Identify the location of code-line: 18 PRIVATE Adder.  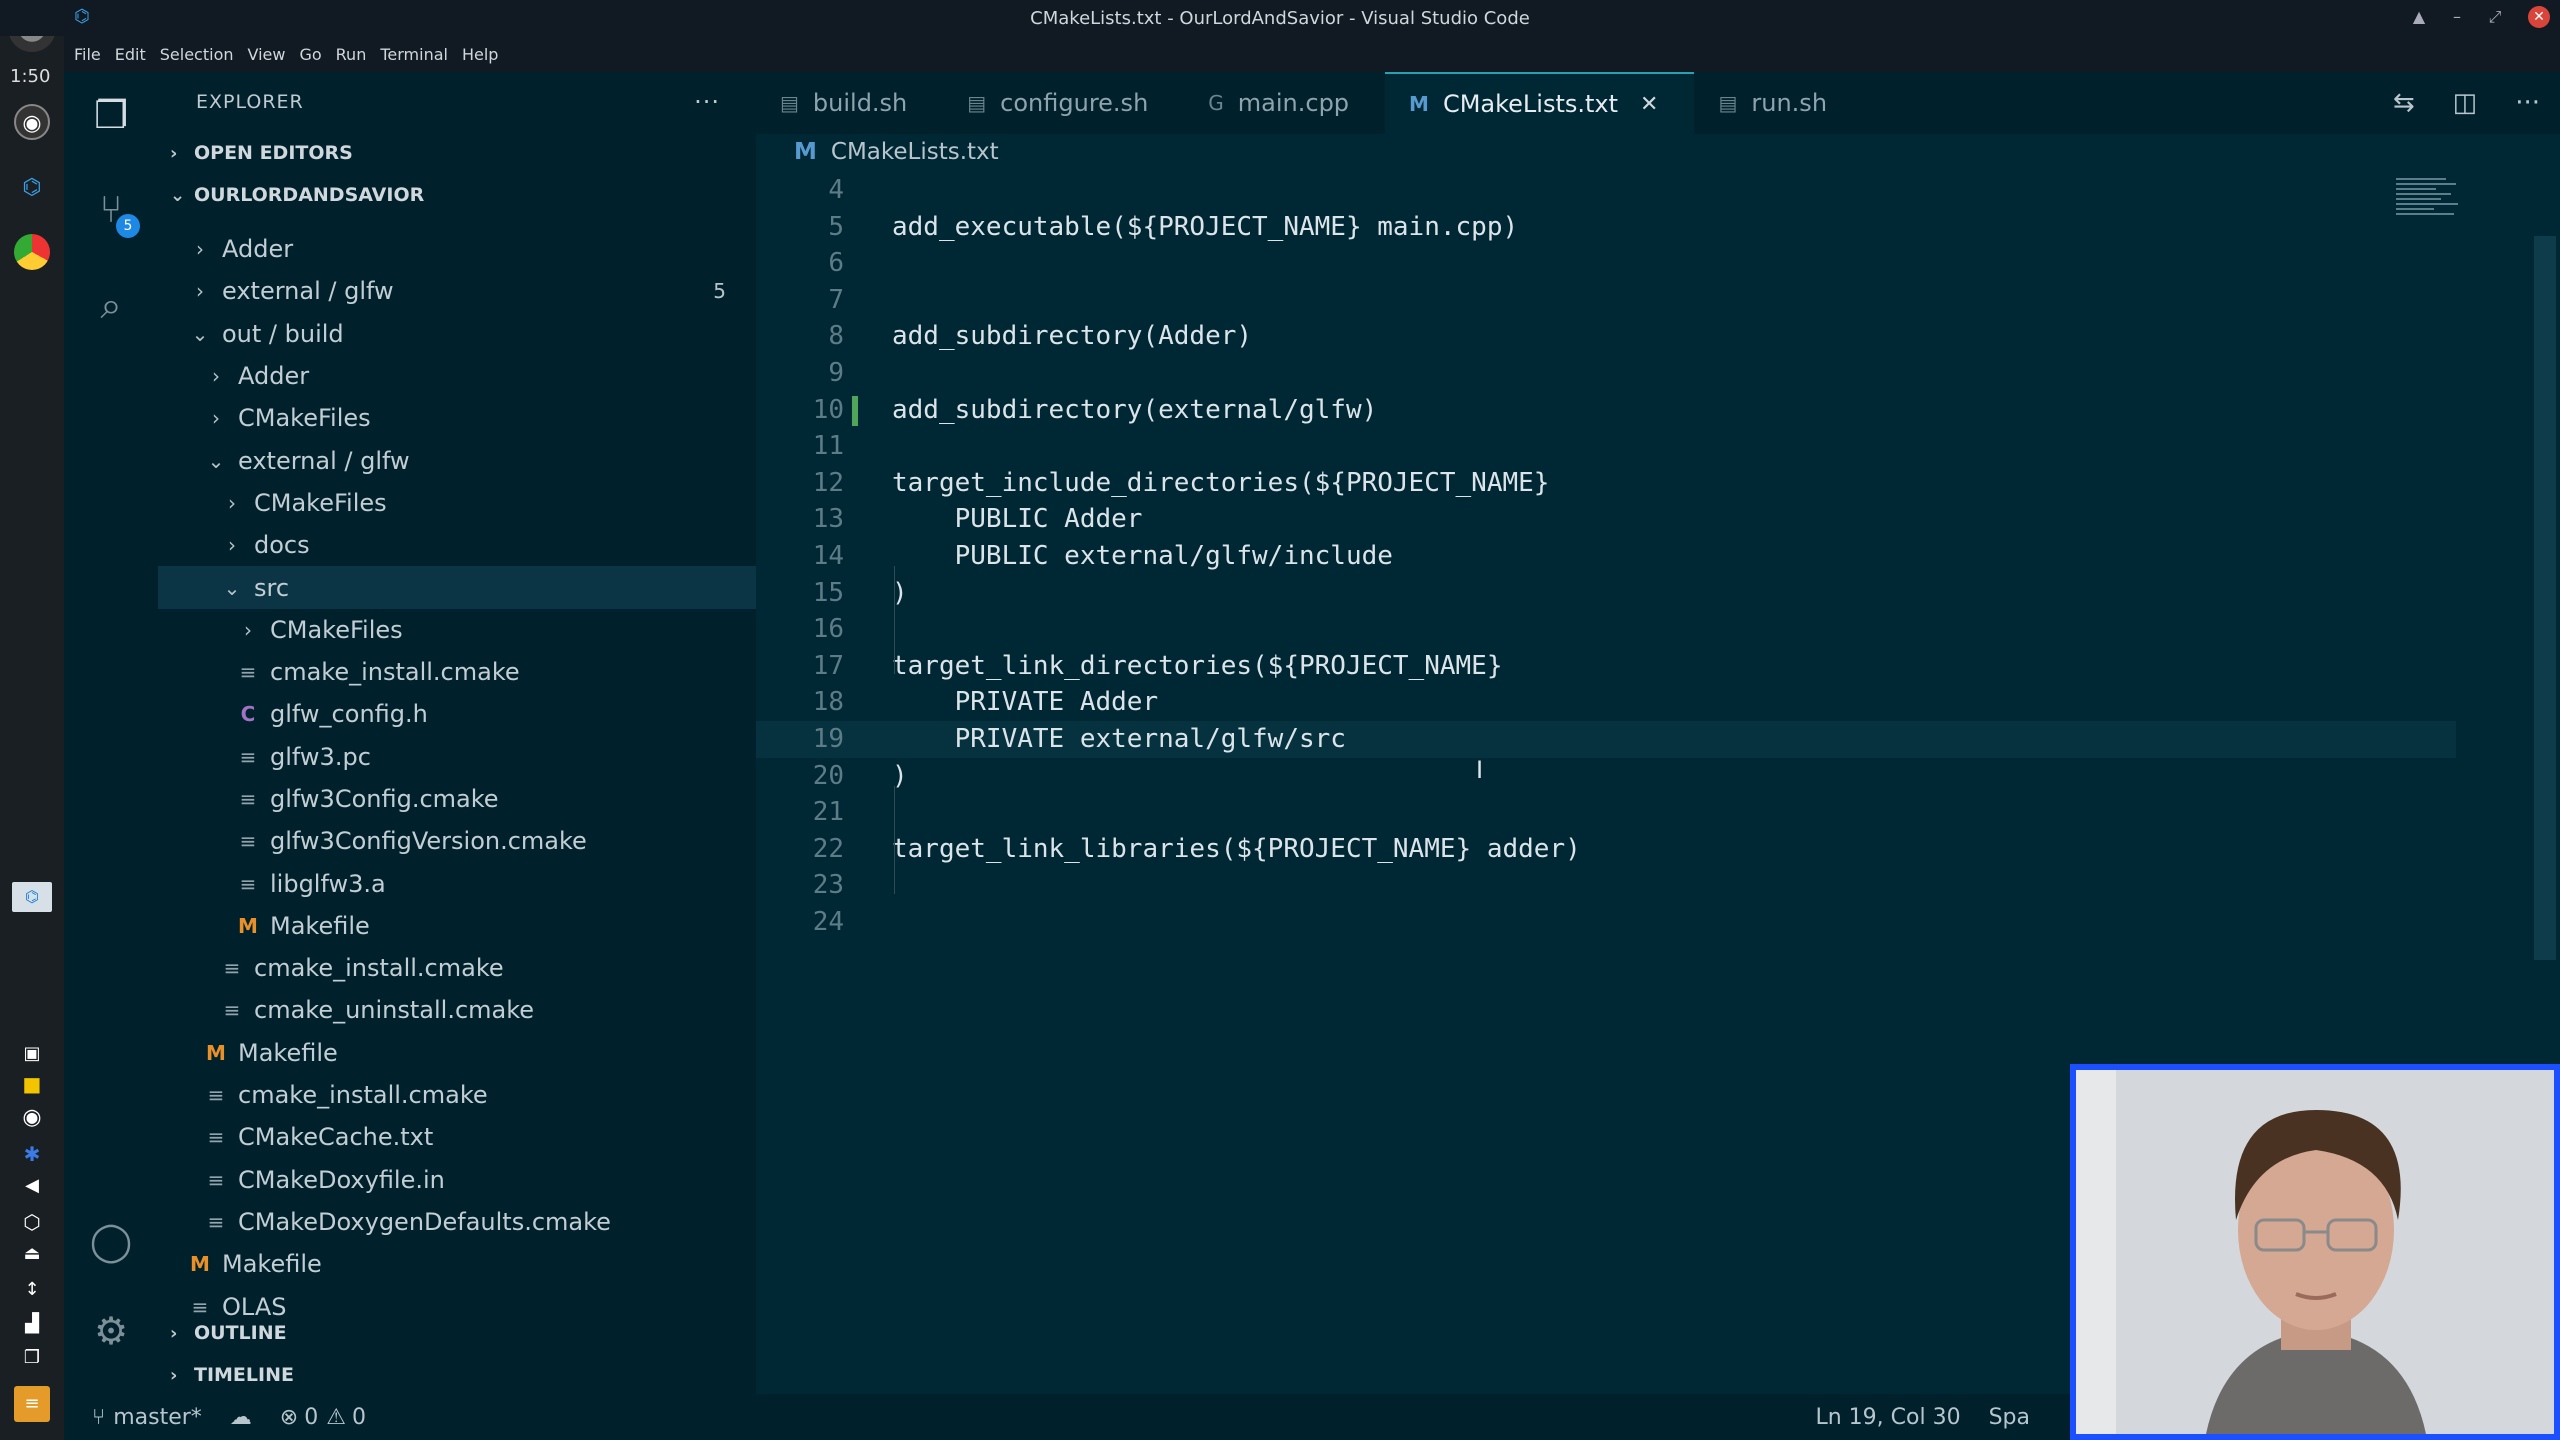
(1606, 702).